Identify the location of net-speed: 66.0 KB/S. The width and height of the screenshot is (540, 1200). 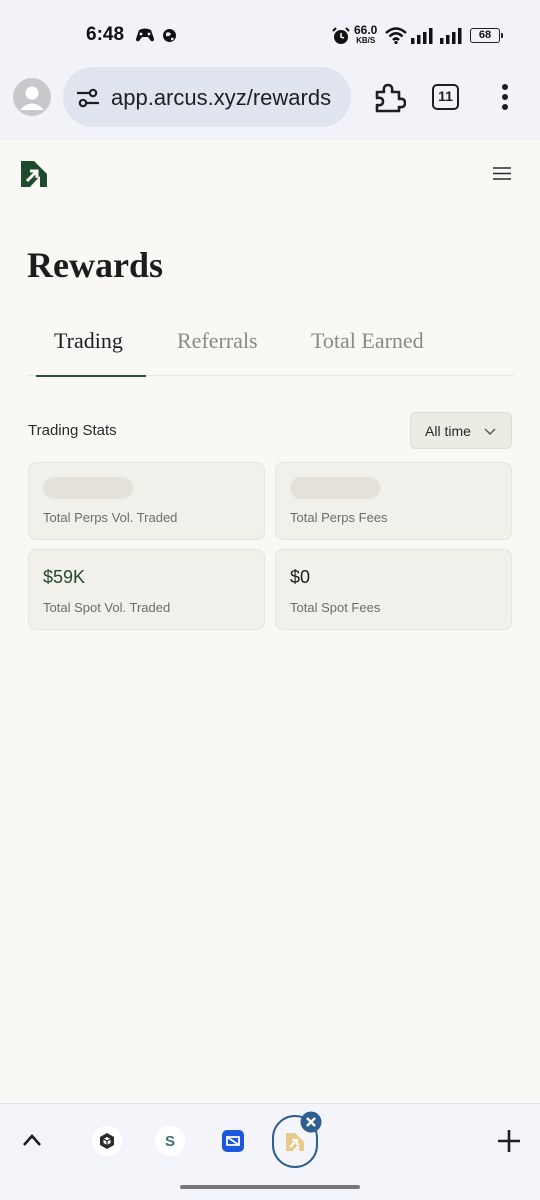
(366, 34).